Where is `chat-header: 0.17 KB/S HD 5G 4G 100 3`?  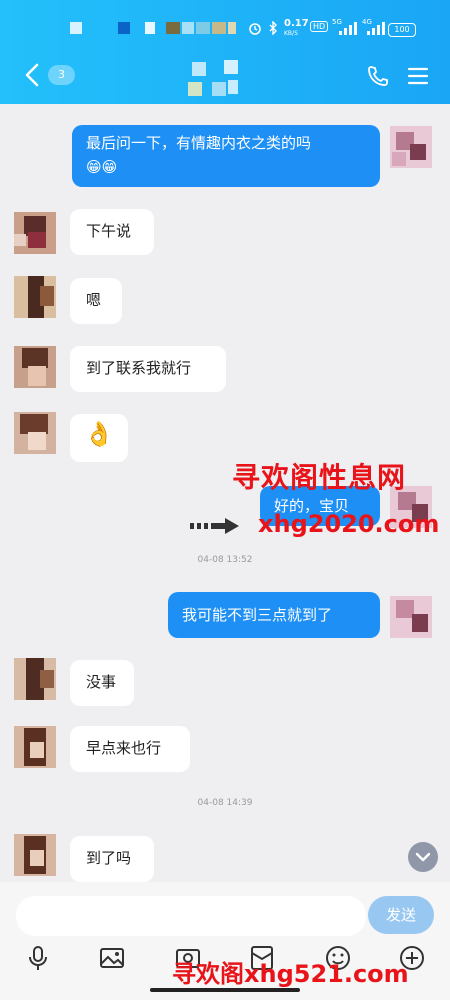 chat-header: 0.17 KB/S HD 5G 4G 100 3 is located at coordinates (225, 52).